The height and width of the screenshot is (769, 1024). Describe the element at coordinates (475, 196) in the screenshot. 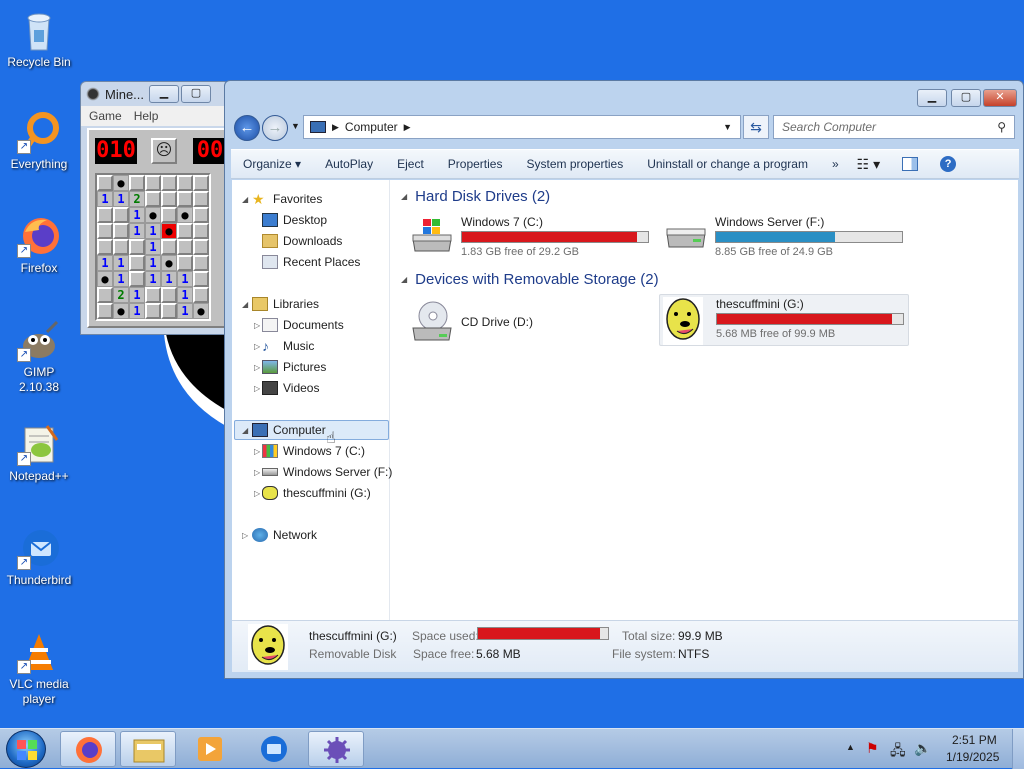

I see `group-hard-disk-drives: ◢ Hard Disk Drives (2)` at that location.